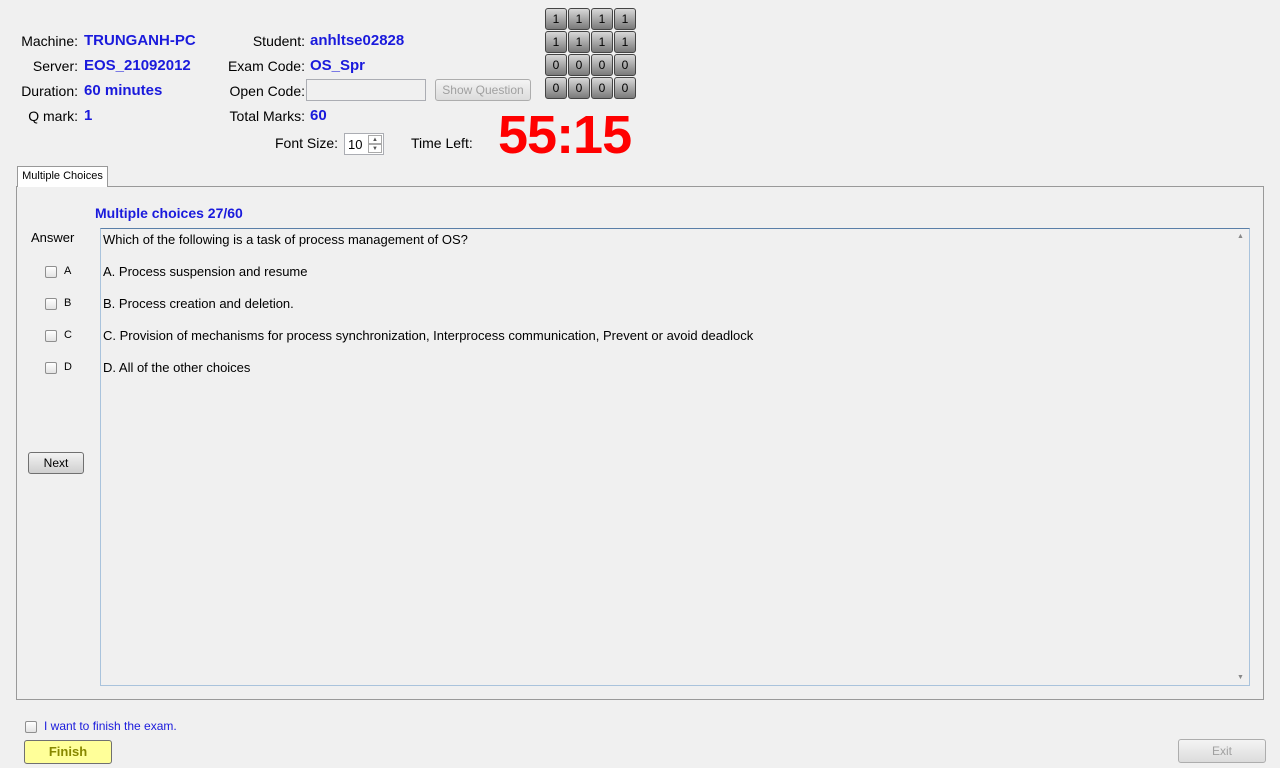 Image resolution: width=1280 pixels, height=768 pixels. What do you see at coordinates (267, 91) in the screenshot?
I see `open-code-label: Open Code:` at bounding box center [267, 91].